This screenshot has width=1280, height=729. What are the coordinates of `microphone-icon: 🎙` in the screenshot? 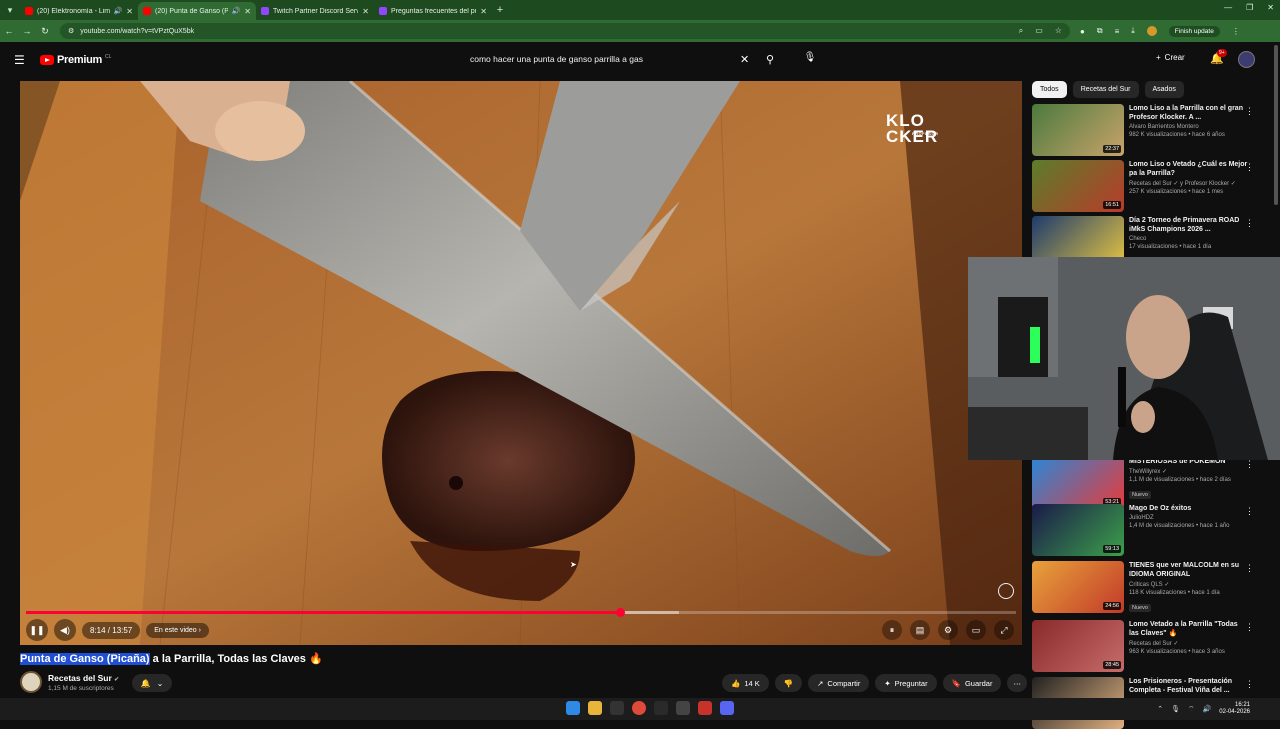 It's located at (810, 60).